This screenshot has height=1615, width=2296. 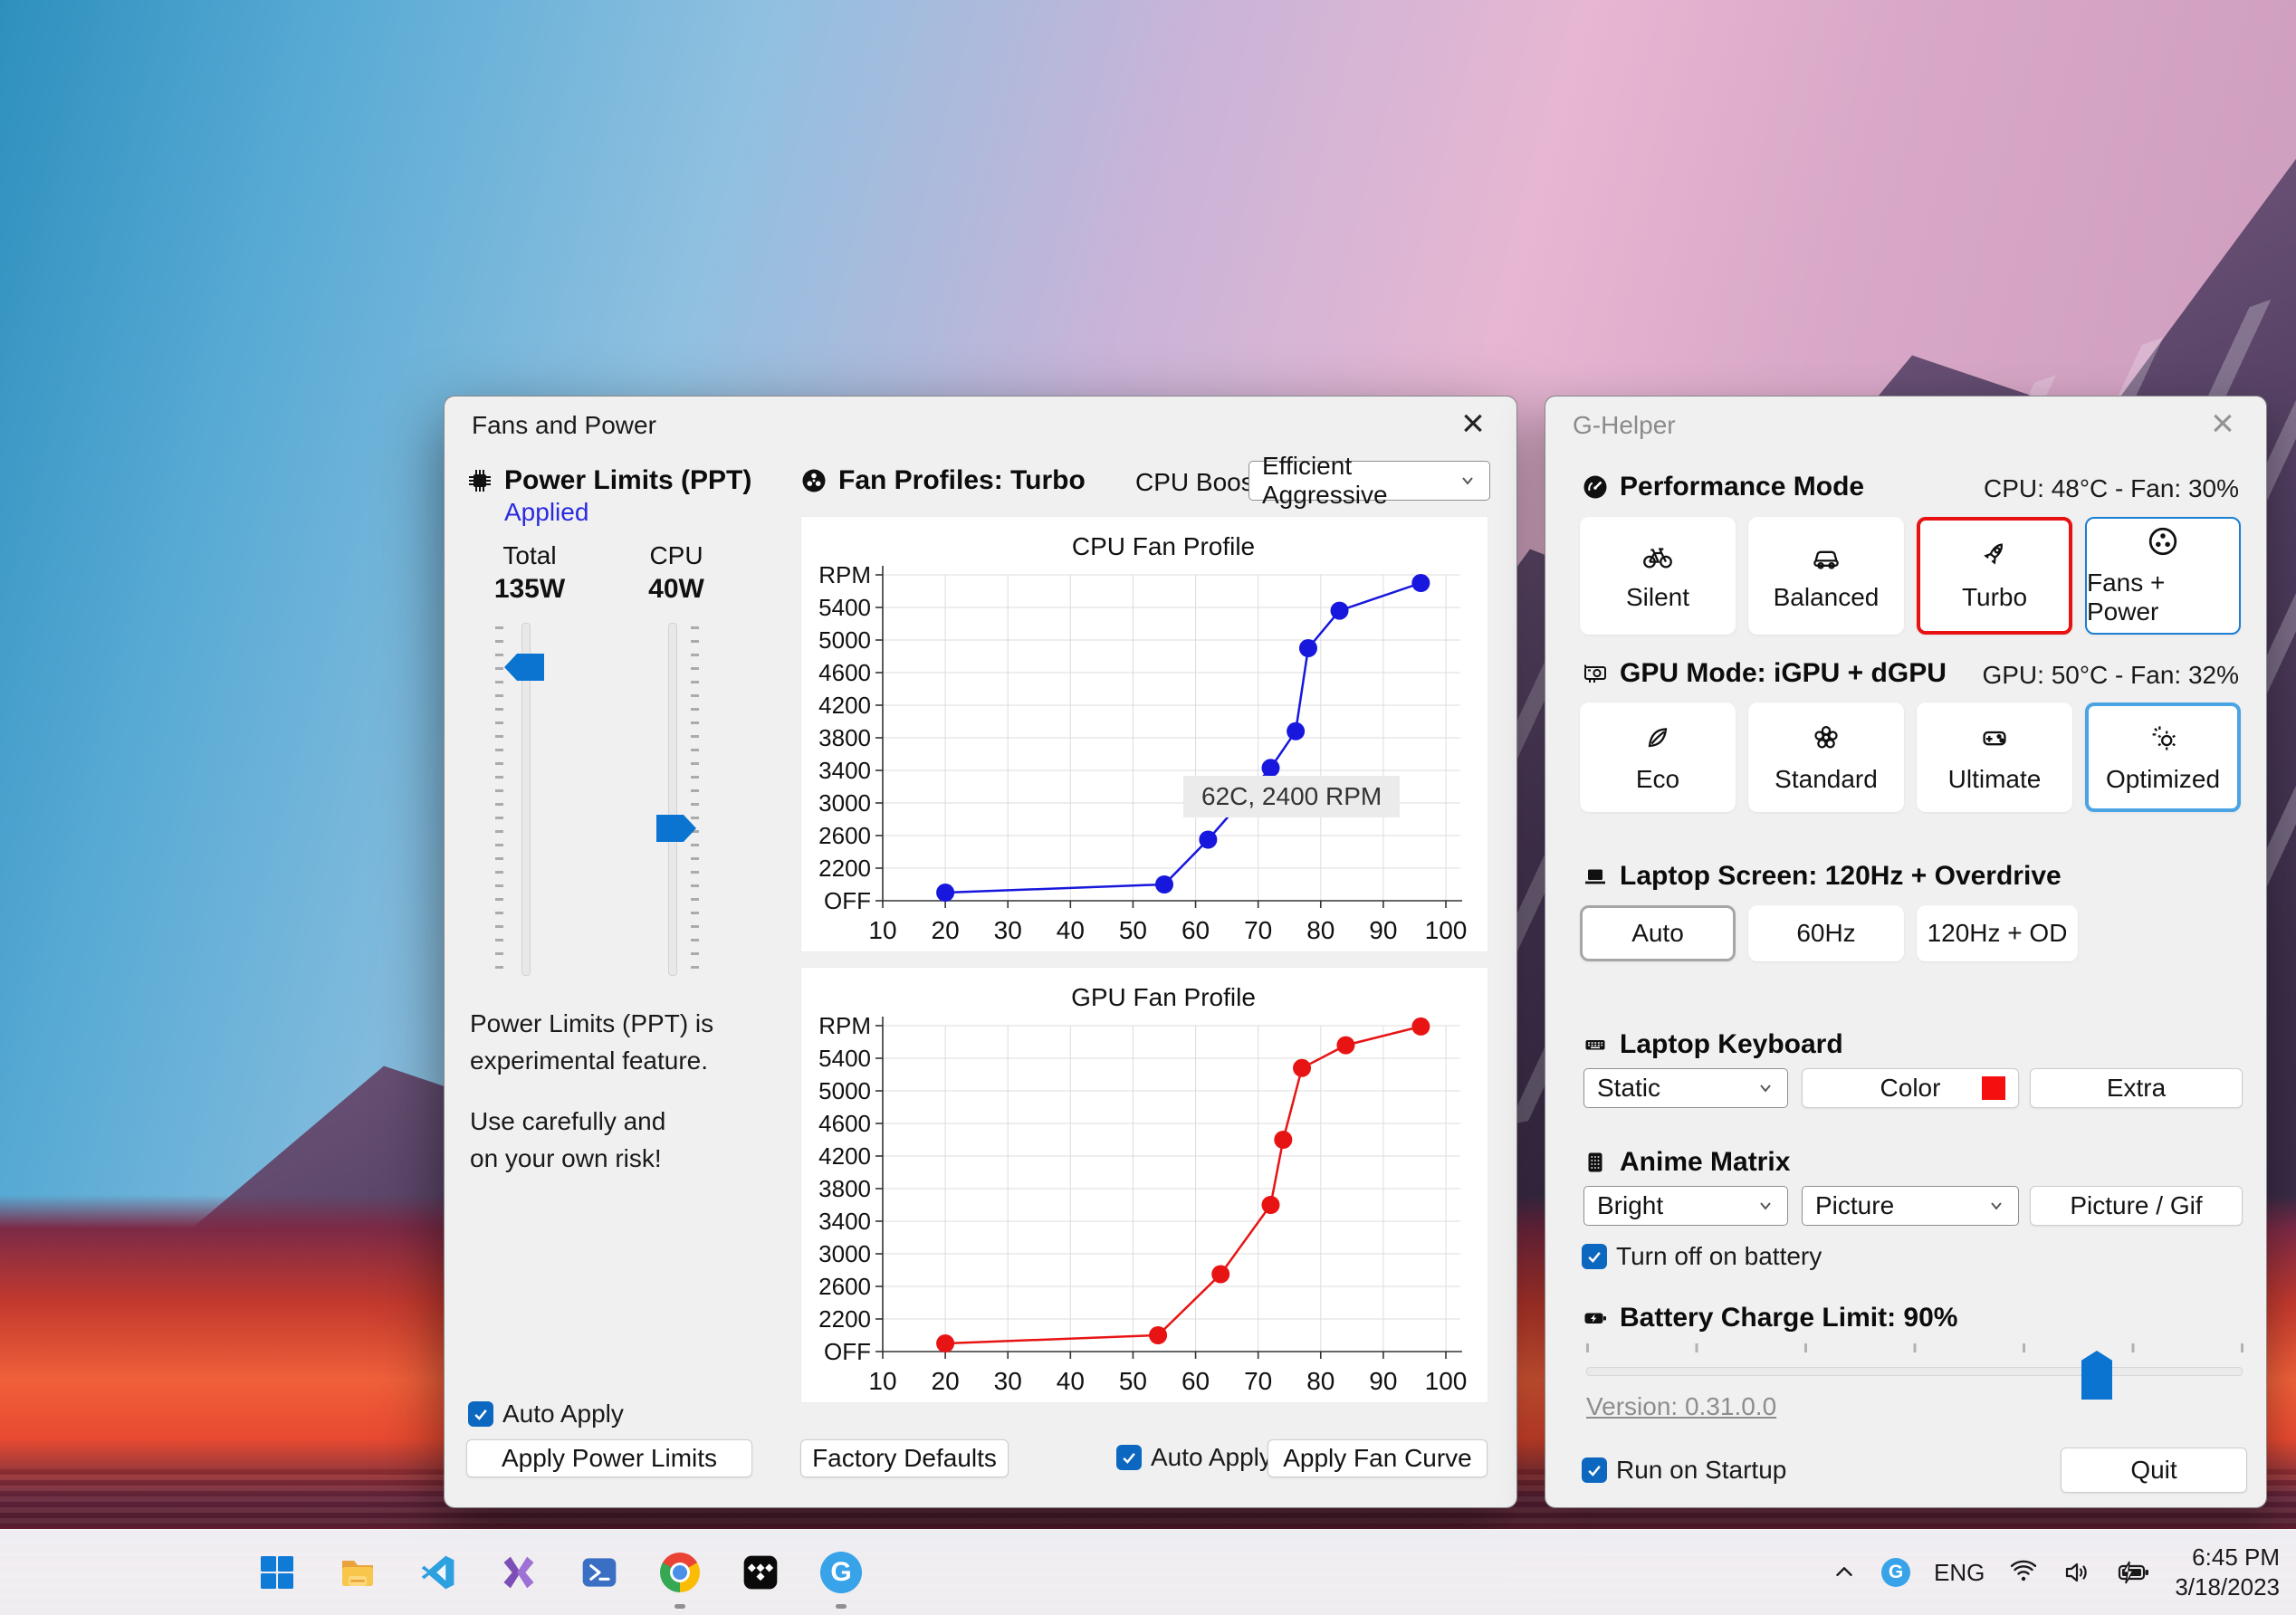 I want to click on anime-matrix-header: Anime Matrix, so click(x=1686, y=1162).